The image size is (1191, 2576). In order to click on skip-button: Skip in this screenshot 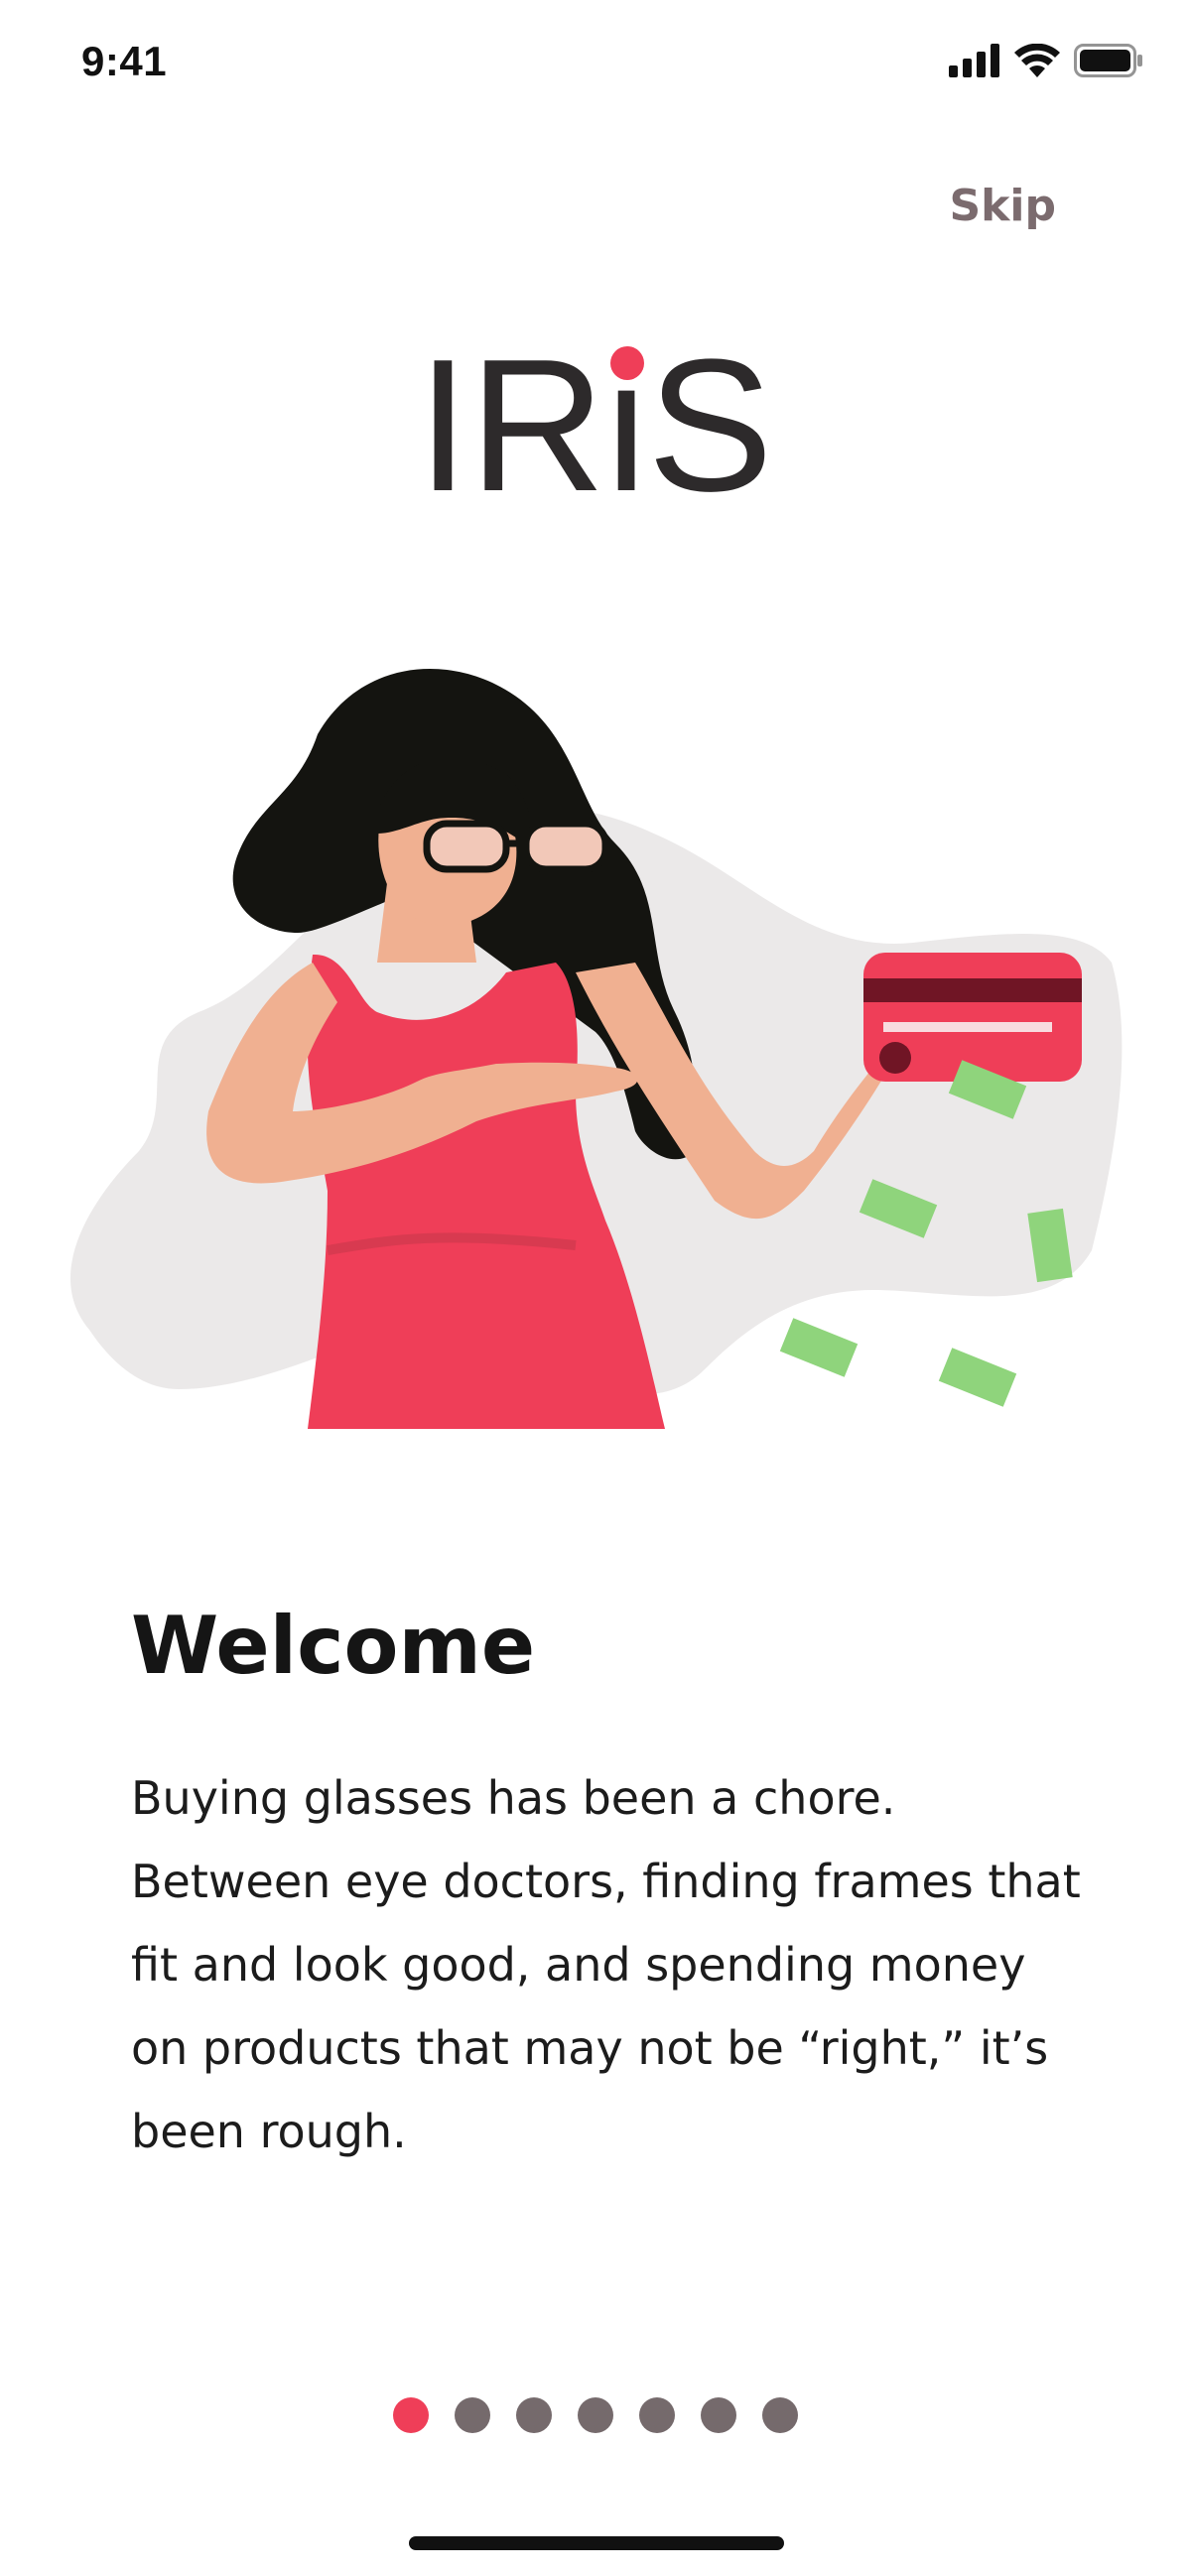, I will do `click(1002, 206)`.